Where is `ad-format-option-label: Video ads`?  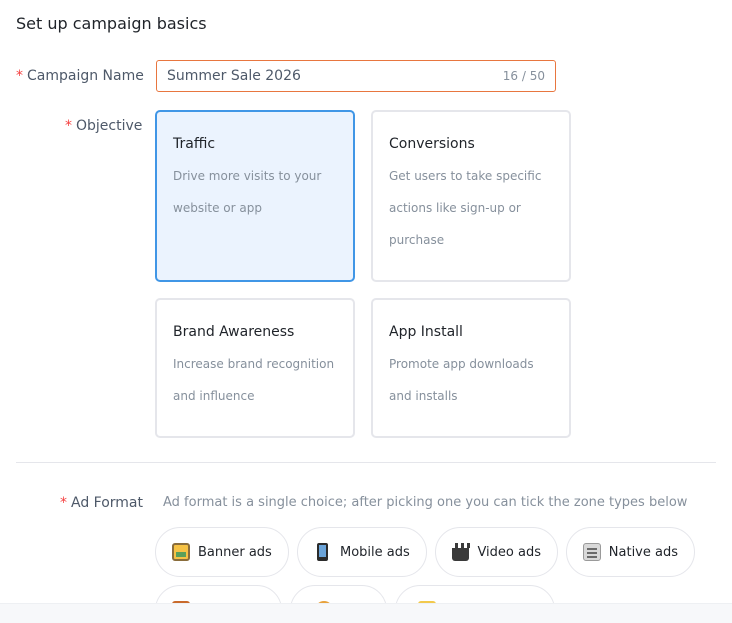
ad-format-option-label: Video ads is located at coordinates (509, 552).